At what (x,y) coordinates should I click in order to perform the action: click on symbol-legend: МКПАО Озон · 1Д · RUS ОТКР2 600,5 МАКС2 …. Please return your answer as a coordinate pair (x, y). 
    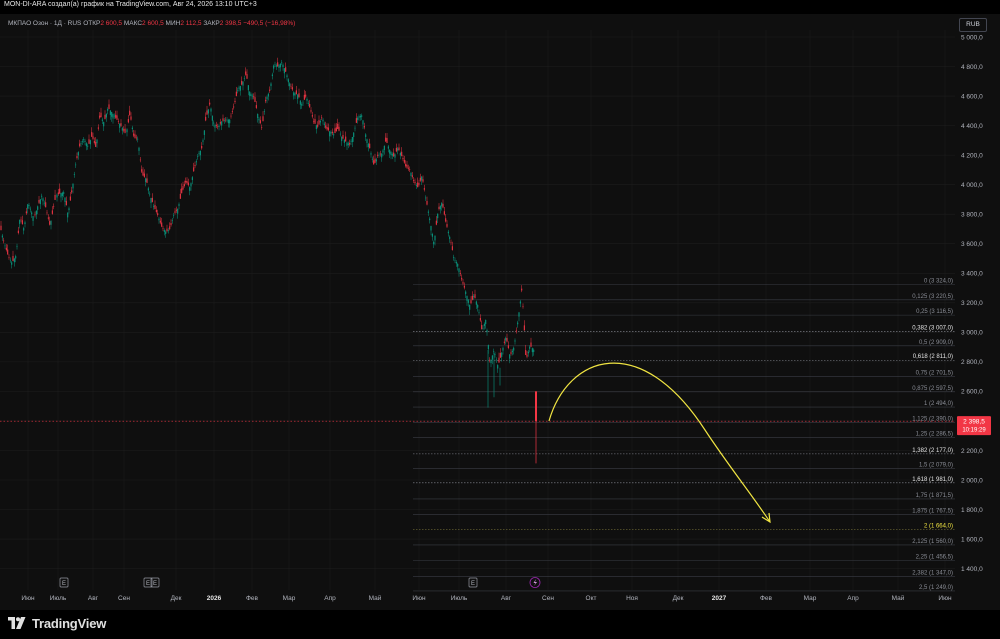
    Looking at the image, I should click on (151, 23).